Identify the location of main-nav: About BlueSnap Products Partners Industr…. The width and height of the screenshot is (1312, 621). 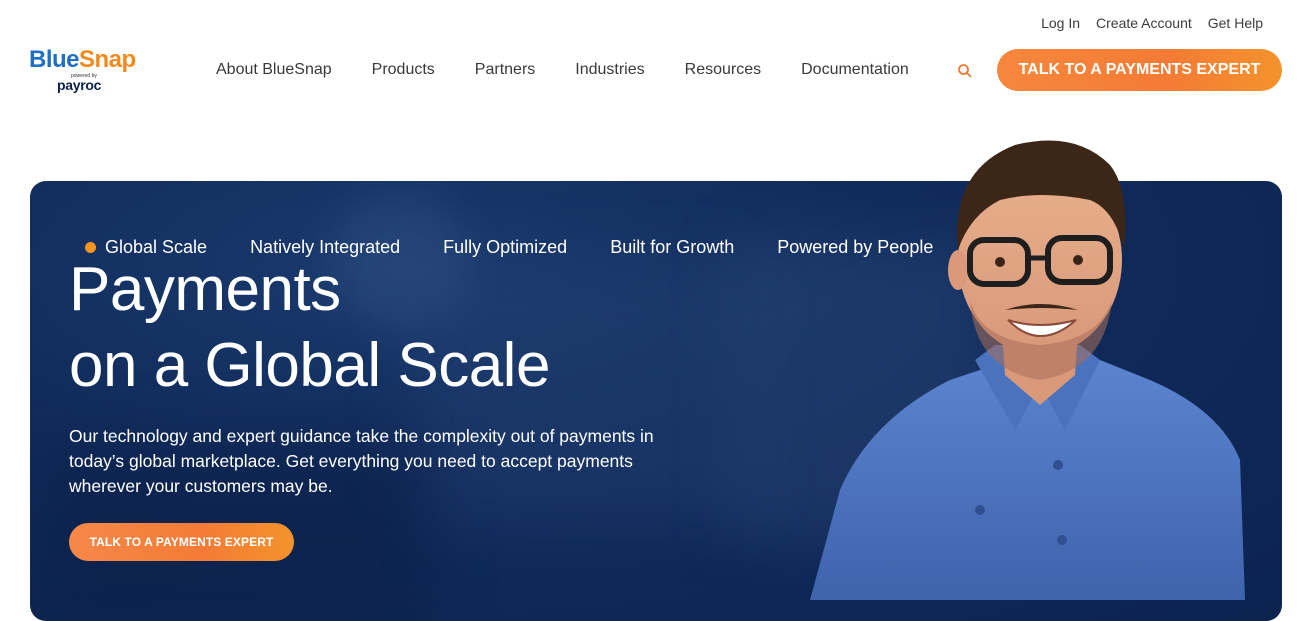
(582, 70).